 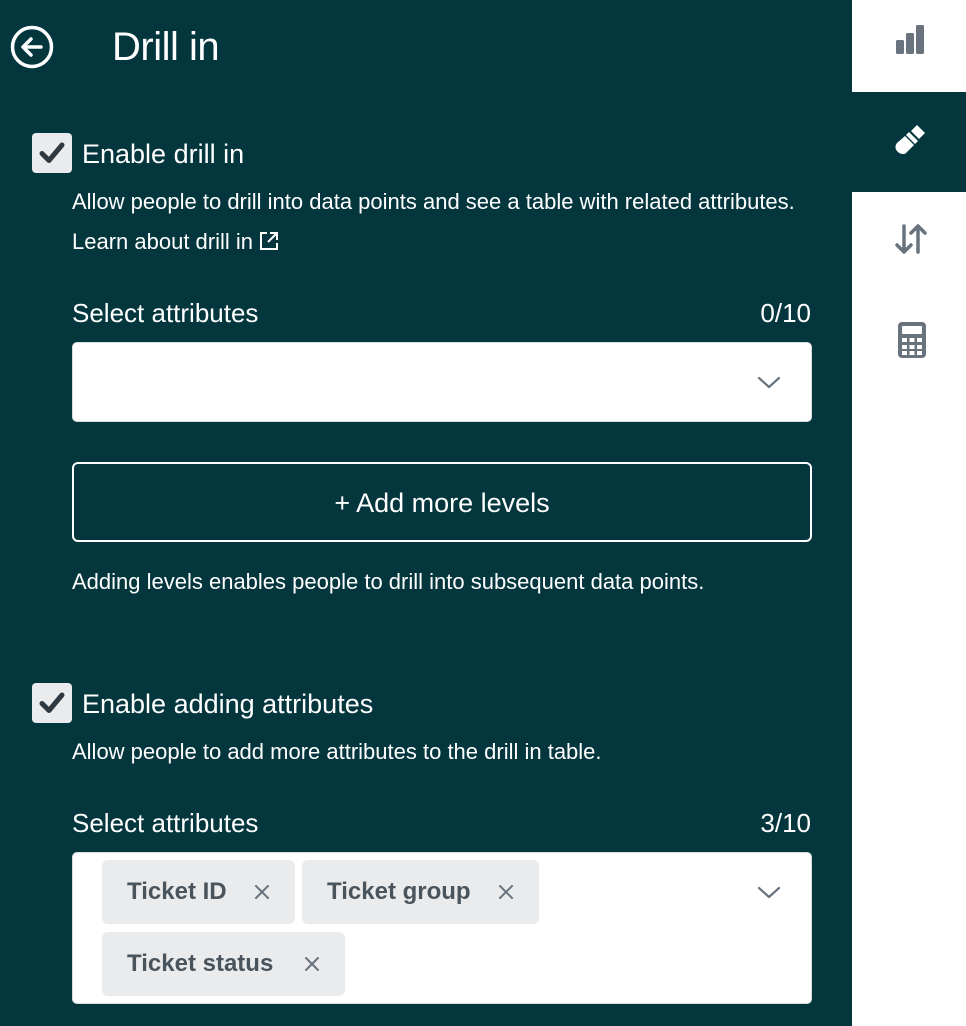 I want to click on adding-attributes-select-label: Select attributes, so click(x=165, y=823).